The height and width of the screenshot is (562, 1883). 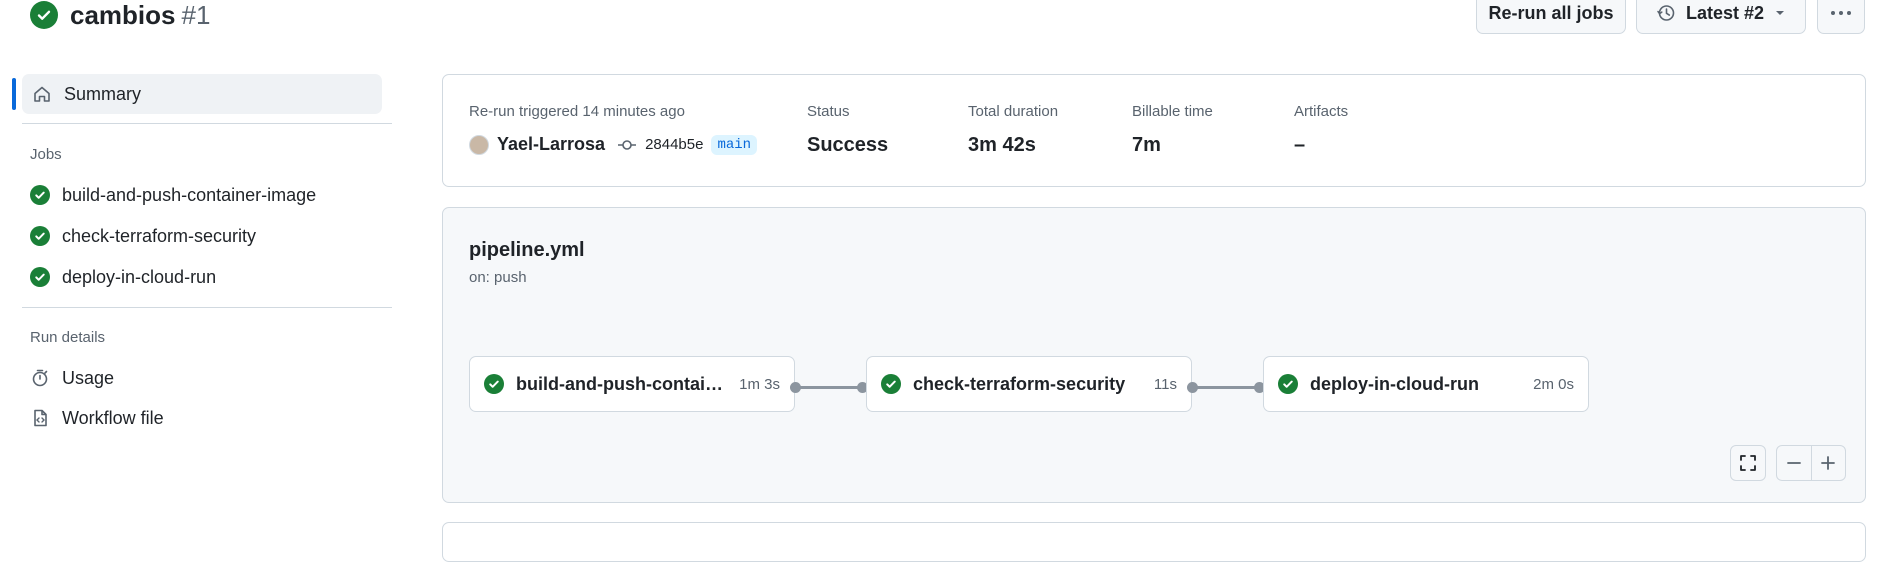 I want to click on next-section-box, so click(x=1154, y=542).